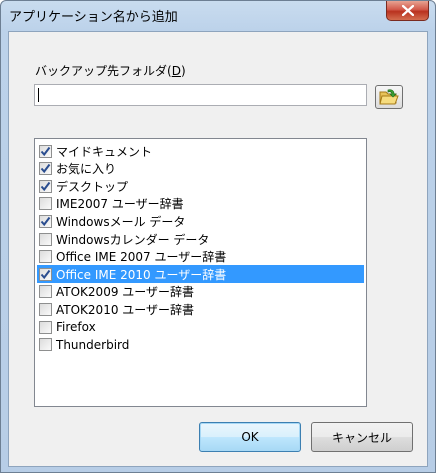  What do you see at coordinates (362, 437) in the screenshot?
I see `cancel-button: キャンセル` at bounding box center [362, 437].